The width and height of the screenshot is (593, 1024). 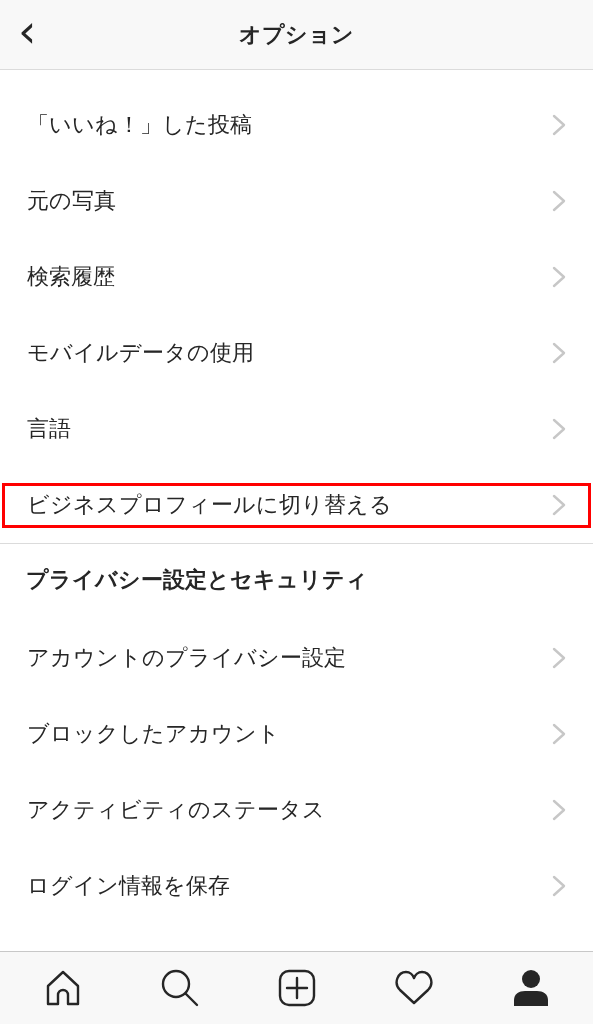 What do you see at coordinates (296, 277) in the screenshot?
I see `menu-item: 検索履歴` at bounding box center [296, 277].